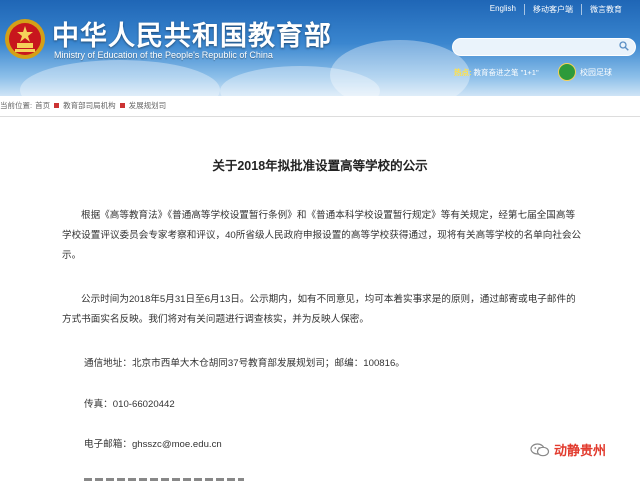 The height and width of the screenshot is (481, 640). I want to click on email-address: 电子邮箱：ghsszc@moe.edu.cn, so click(153, 444).